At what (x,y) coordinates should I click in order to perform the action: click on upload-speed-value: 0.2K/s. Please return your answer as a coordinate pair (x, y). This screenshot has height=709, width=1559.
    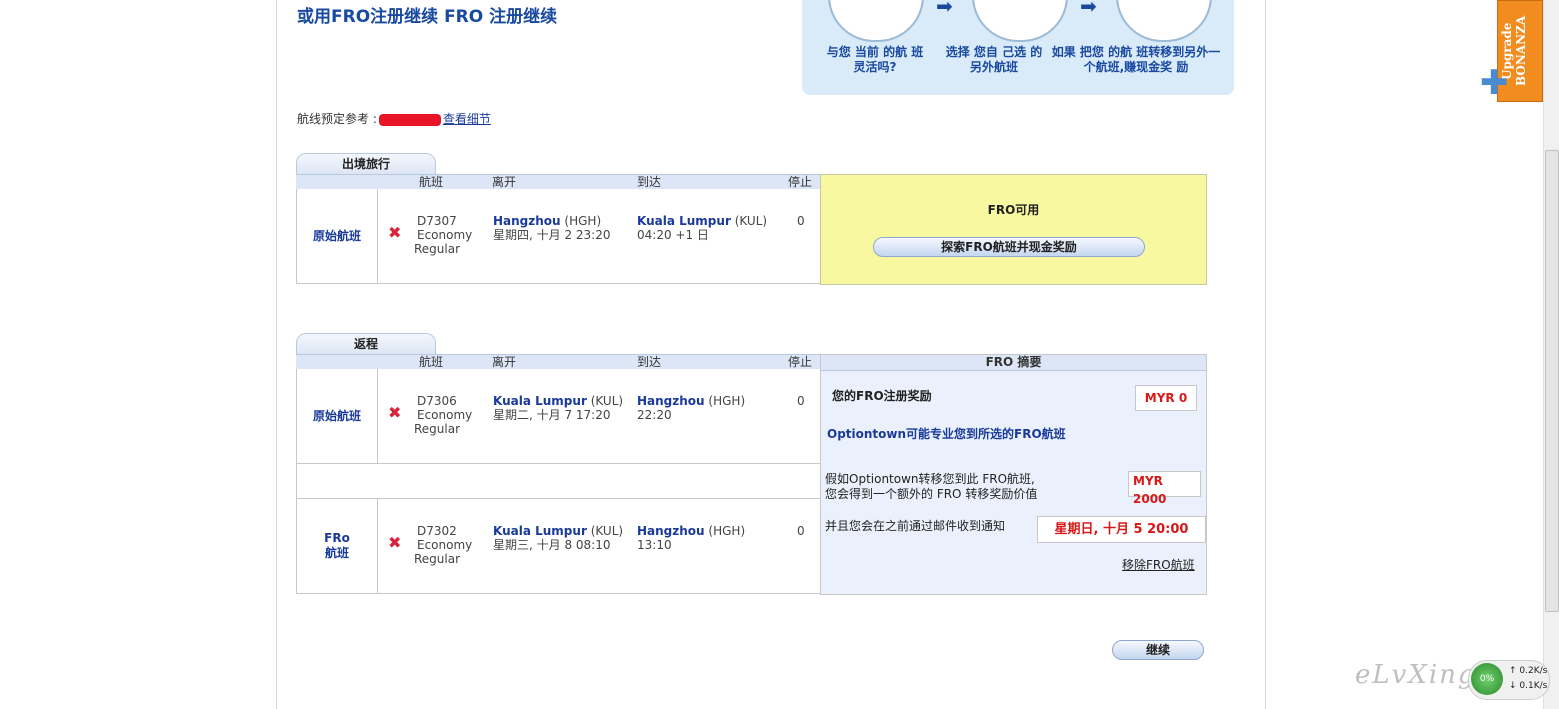
    Looking at the image, I should click on (1533, 671).